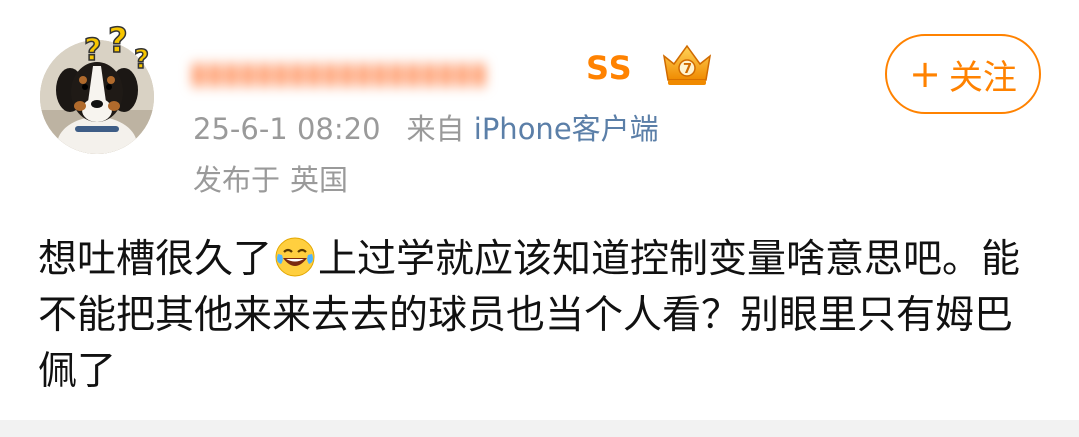 Image resolution: width=1079 pixels, height=437 pixels. I want to click on svg-text: 7, so click(687, 69).